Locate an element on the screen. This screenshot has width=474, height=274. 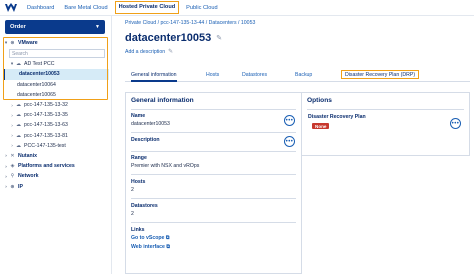
tree-item-datacenter10065: datacenter10065 is located at coordinates (56, 95).